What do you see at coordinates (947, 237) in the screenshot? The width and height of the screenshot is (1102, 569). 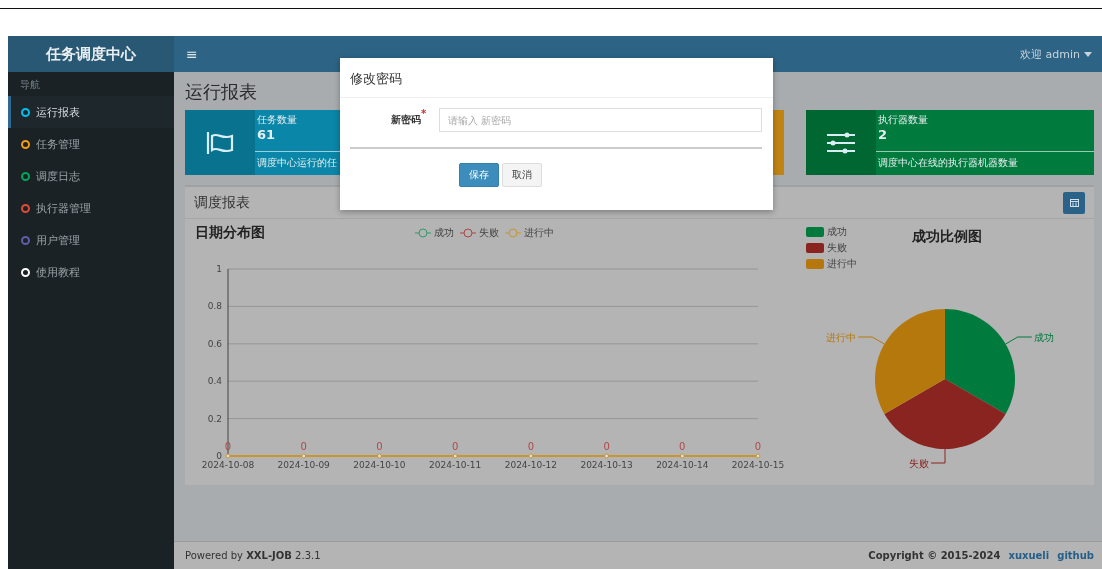 I see `chart-title: 成功比例图` at bounding box center [947, 237].